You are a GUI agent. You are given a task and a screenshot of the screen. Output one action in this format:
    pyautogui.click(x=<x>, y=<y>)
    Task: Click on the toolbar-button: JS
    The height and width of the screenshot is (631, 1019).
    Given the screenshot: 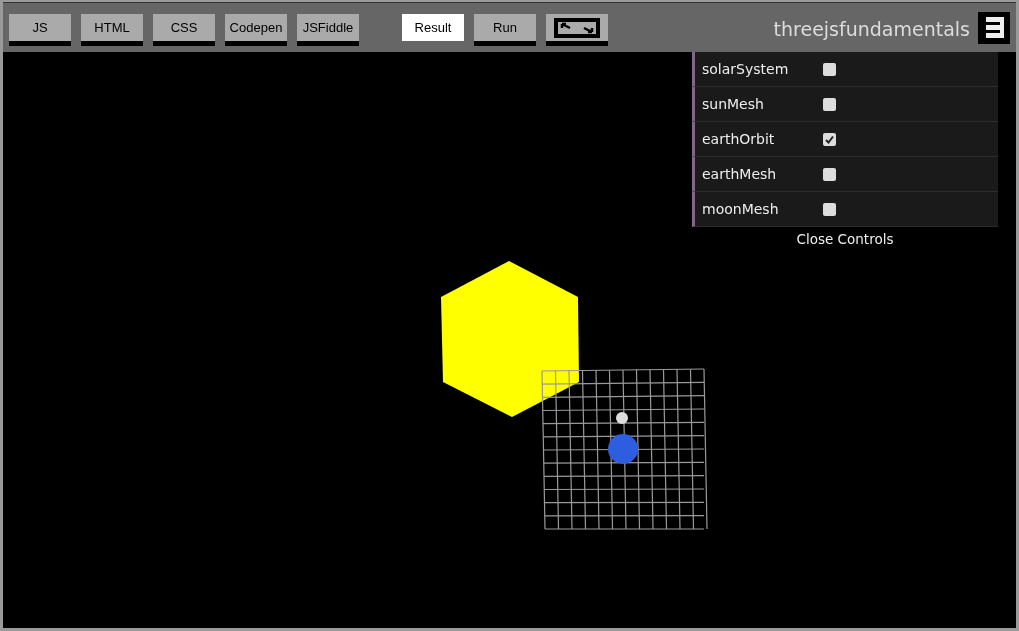 What is the action you would take?
    pyautogui.click(x=40, y=30)
    